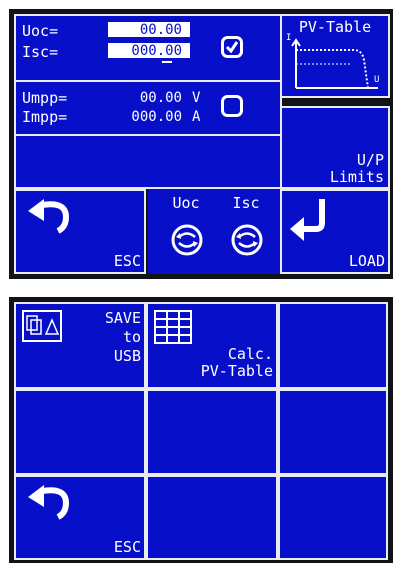 The height and width of the screenshot is (563, 401). Describe the element at coordinates (333, 432) in the screenshot. I see `empty-tile-r2c3` at that location.